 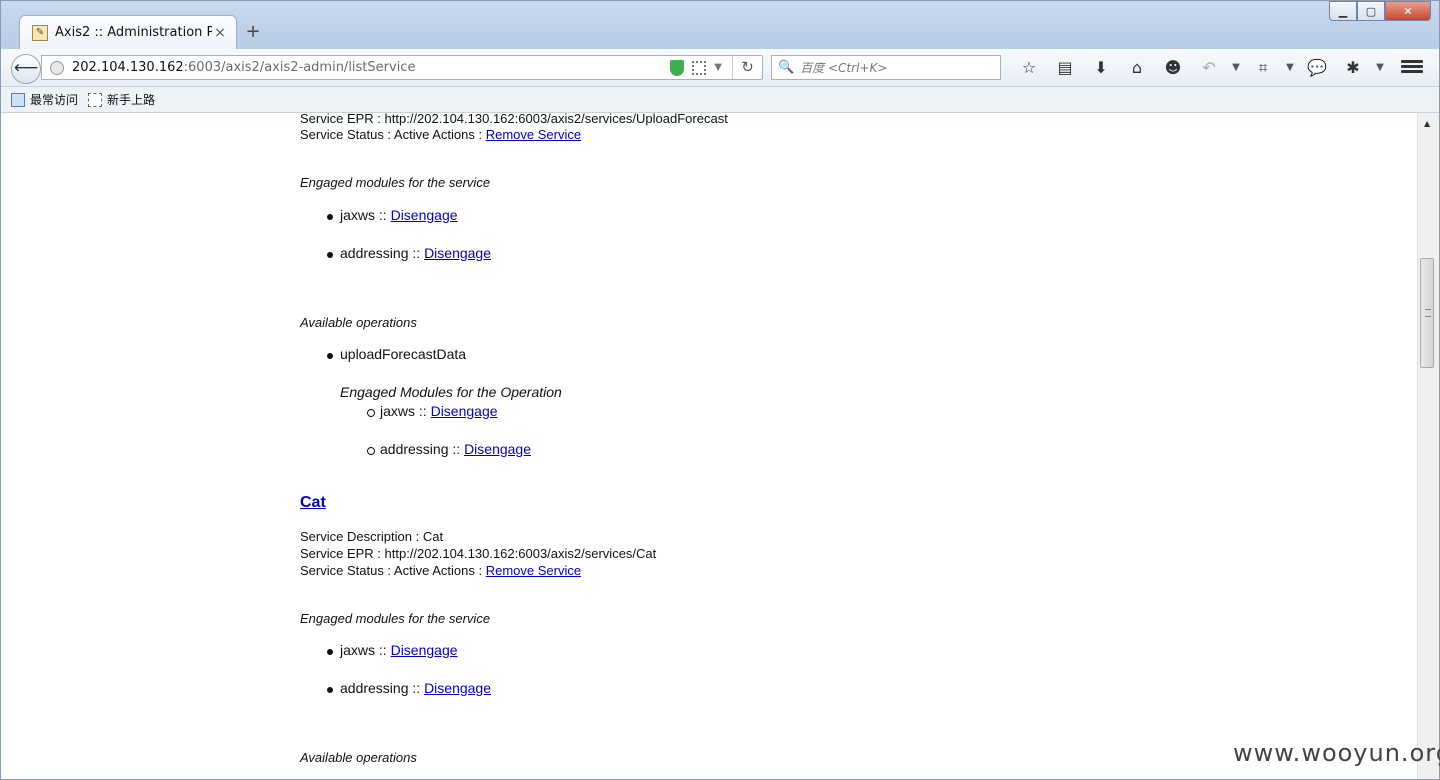 I want to click on url-dropdown-icon: ▼, so click(x=718, y=67).